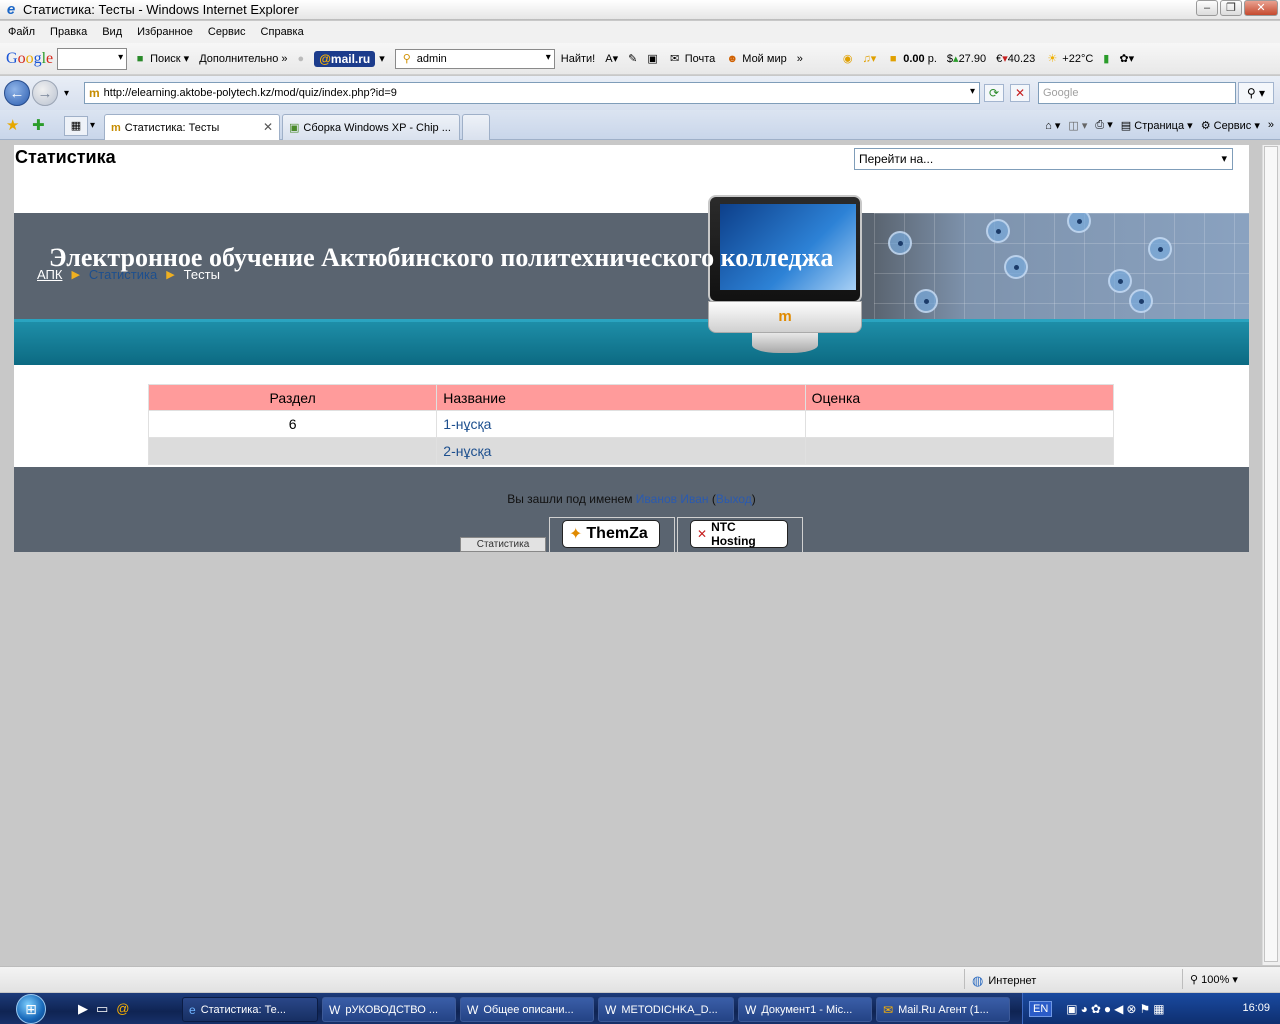  What do you see at coordinates (406, 58) in the screenshot?
I see `magnifier-icon: ⚲` at bounding box center [406, 58].